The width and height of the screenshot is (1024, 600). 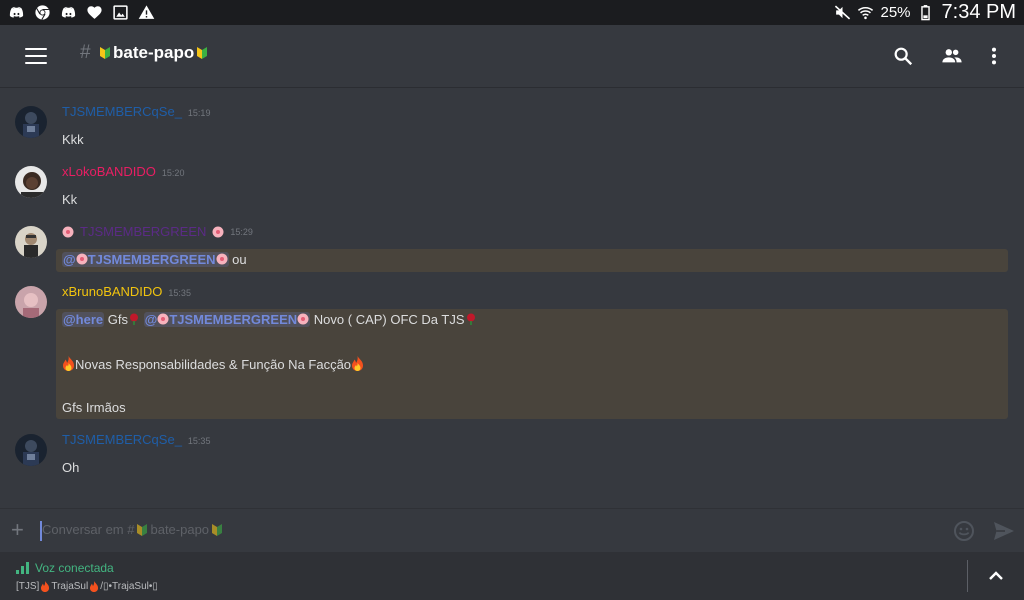 What do you see at coordinates (952, 56) in the screenshot?
I see `members-icon` at bounding box center [952, 56].